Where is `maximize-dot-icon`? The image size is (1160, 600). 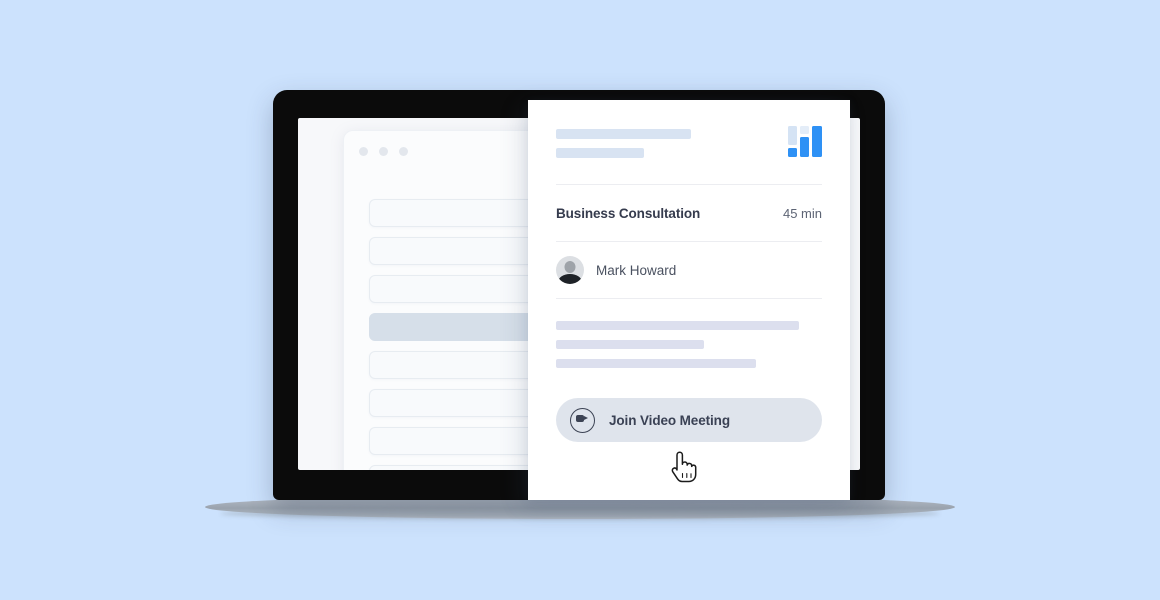 maximize-dot-icon is located at coordinates (403, 151).